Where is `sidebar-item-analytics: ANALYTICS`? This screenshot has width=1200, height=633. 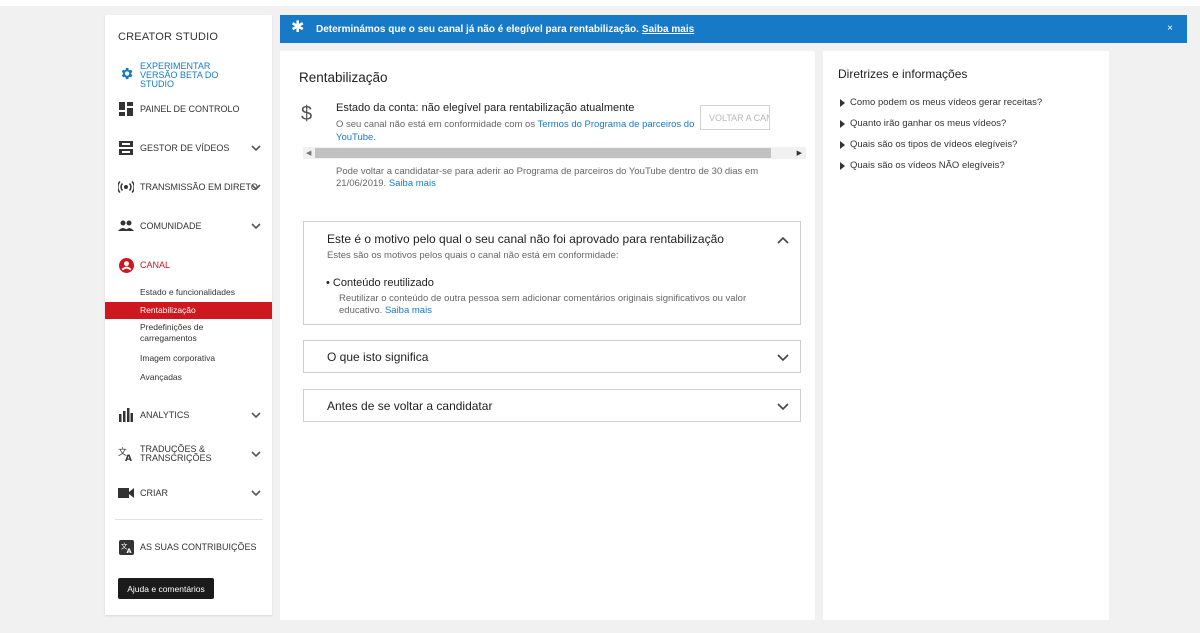
sidebar-item-analytics: ANALYTICS is located at coordinates (188, 415).